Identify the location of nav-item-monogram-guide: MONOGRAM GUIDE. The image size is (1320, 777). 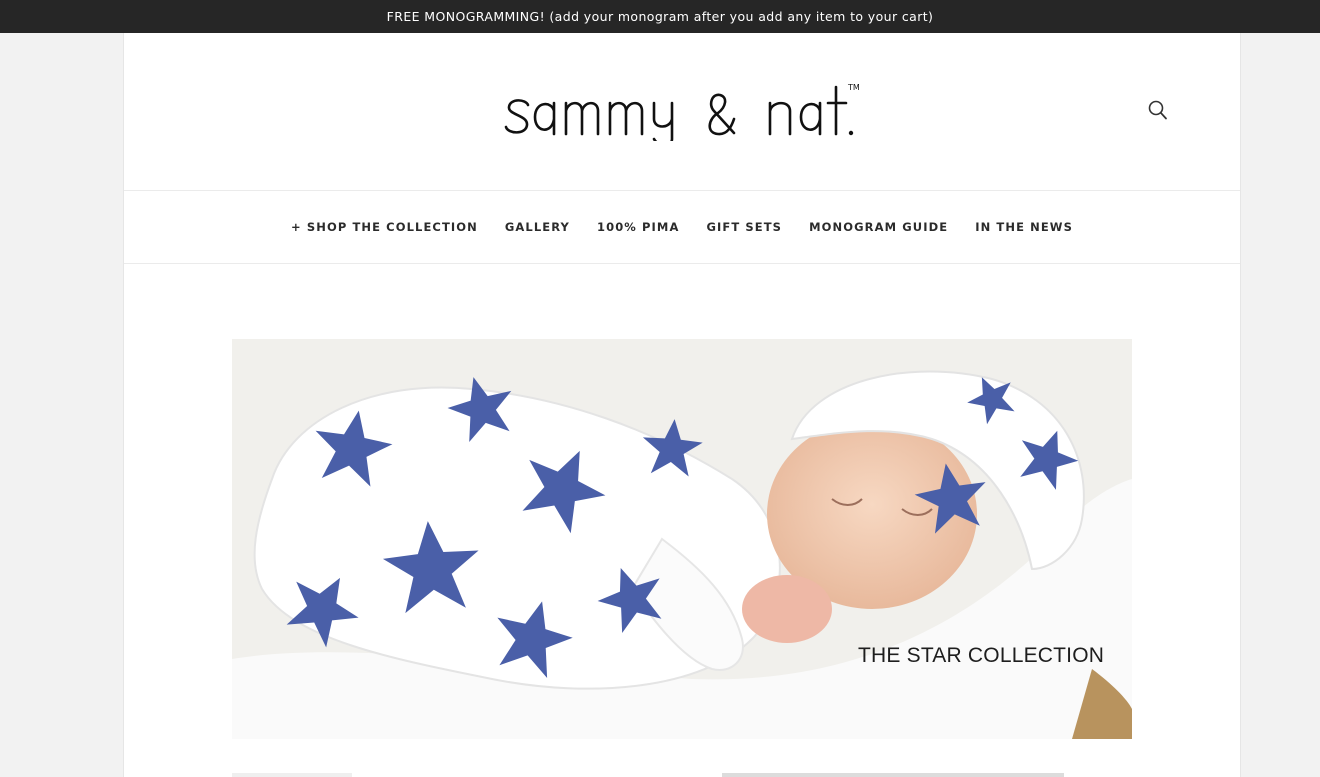
(878, 227).